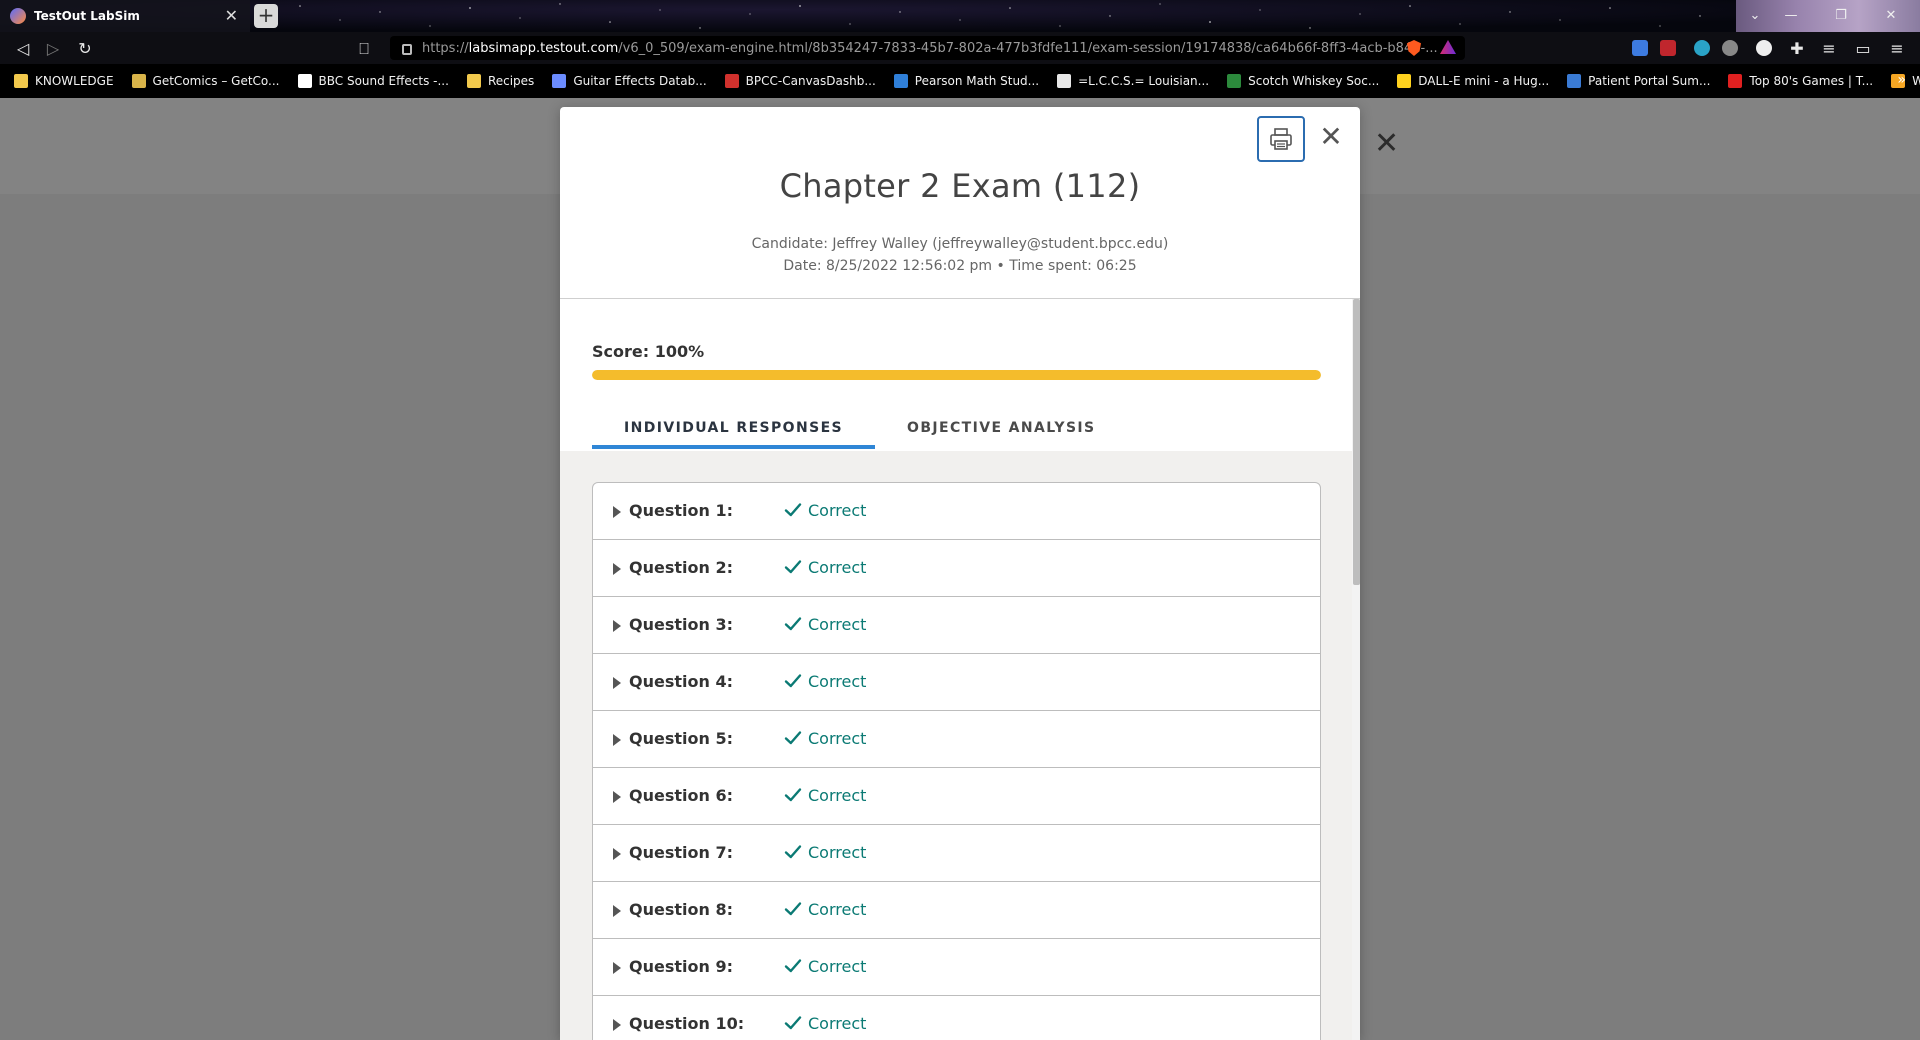 This screenshot has height=1040, width=1920. What do you see at coordinates (956, 511) in the screenshot?
I see `question-row: Question 1: Correct` at bounding box center [956, 511].